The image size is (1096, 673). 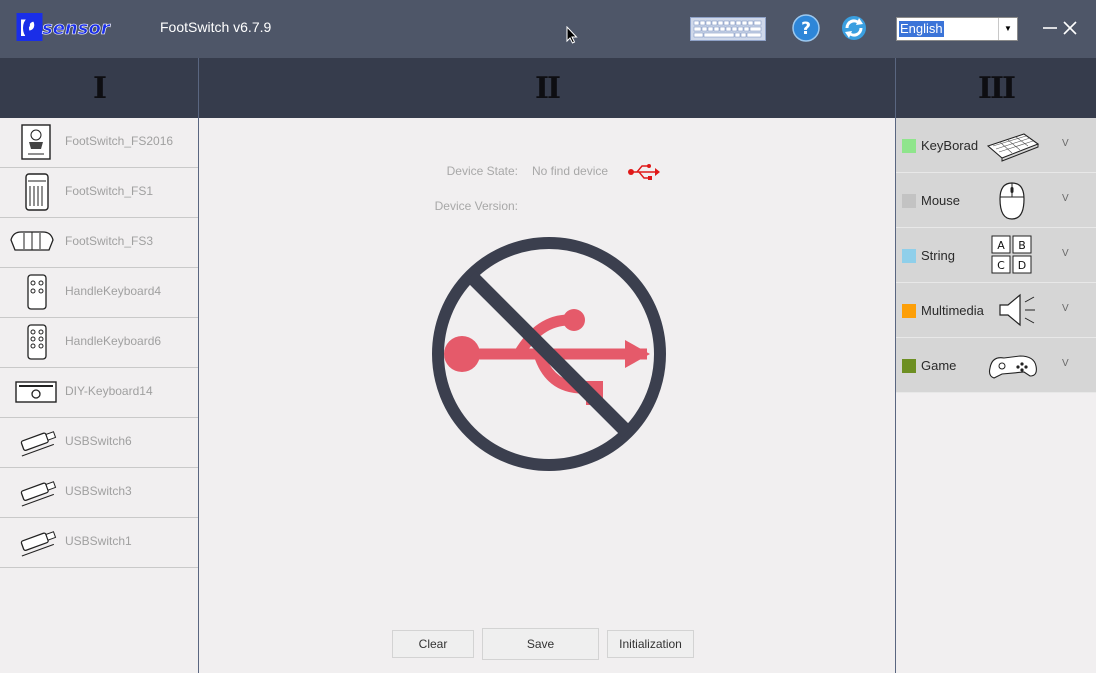 I want to click on virtual-keyboard-button, so click(x=728, y=29).